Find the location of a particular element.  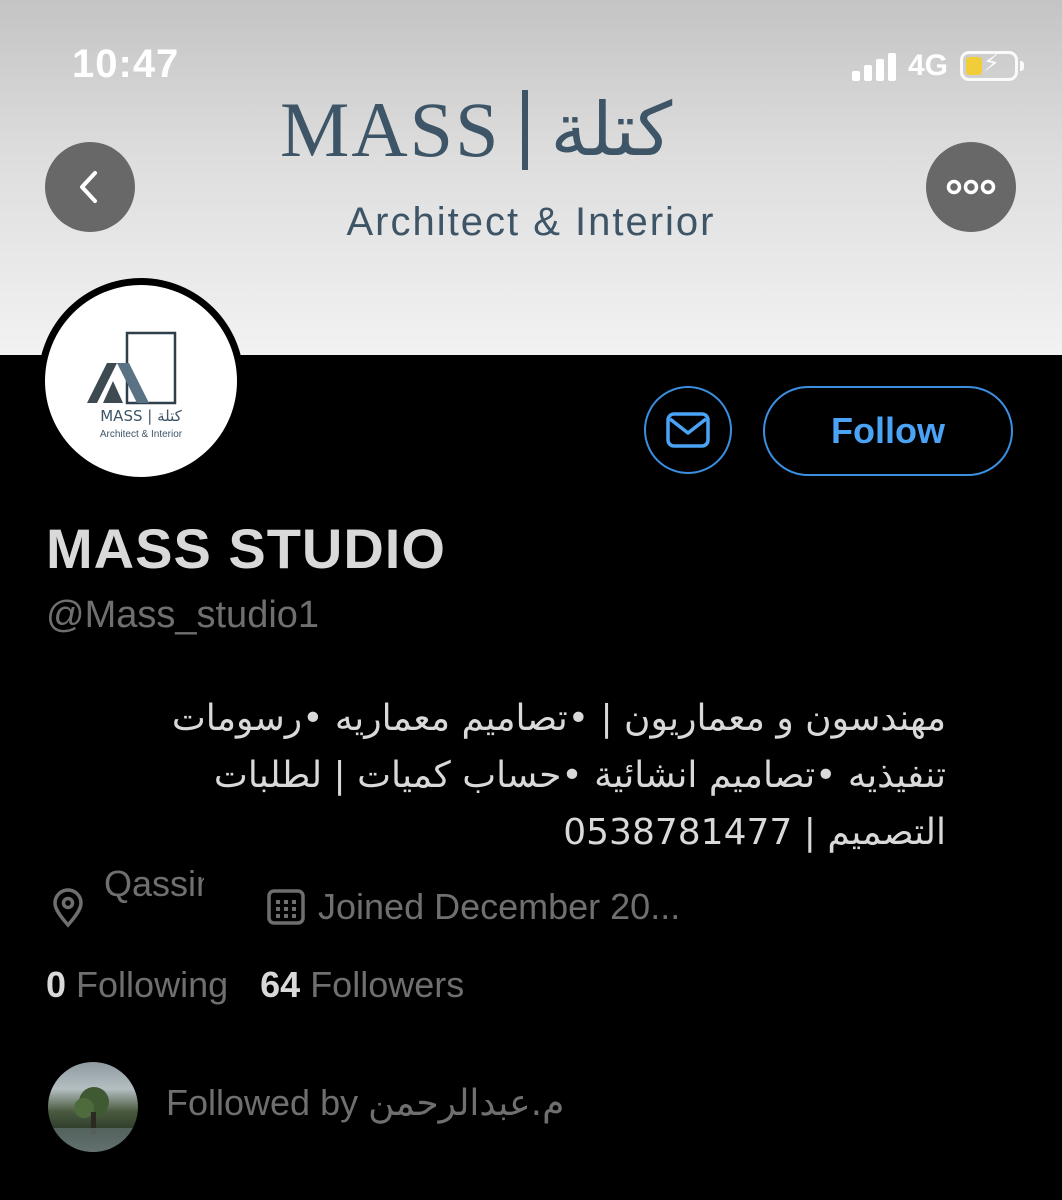

following-count: 0 is located at coordinates (56, 984).